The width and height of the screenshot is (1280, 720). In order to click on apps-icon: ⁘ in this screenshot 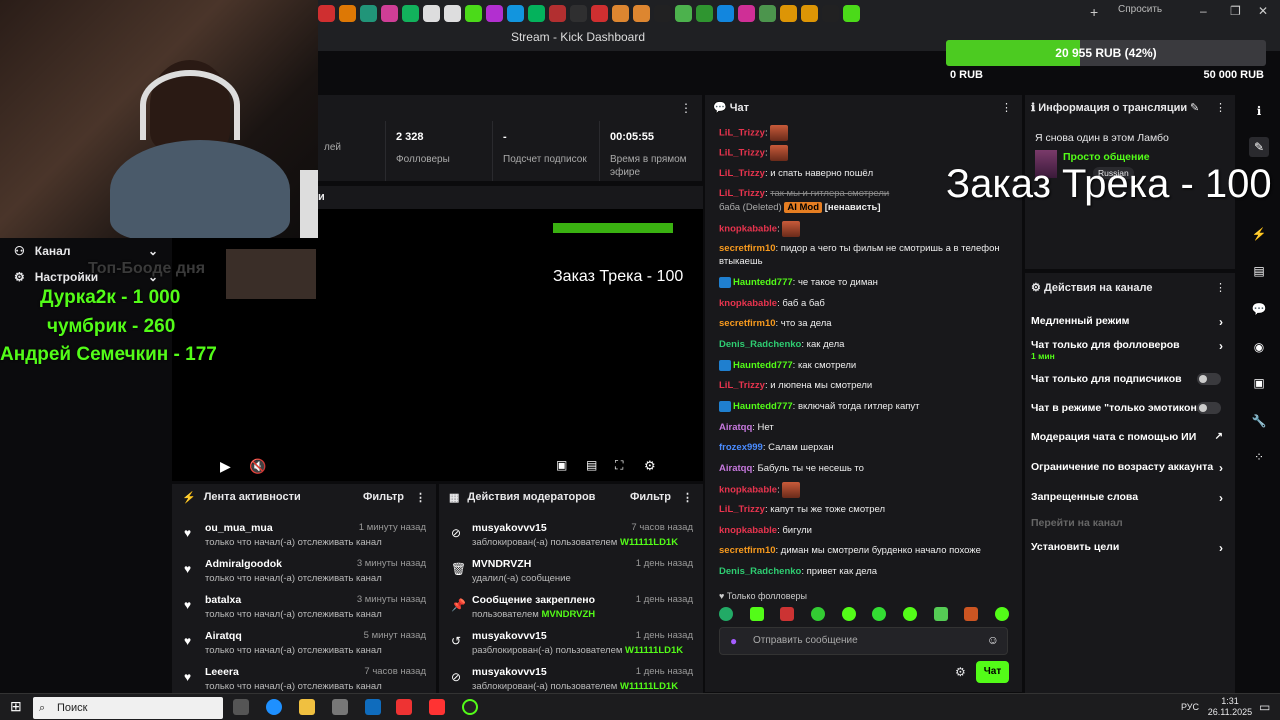, I will do `click(1259, 457)`.